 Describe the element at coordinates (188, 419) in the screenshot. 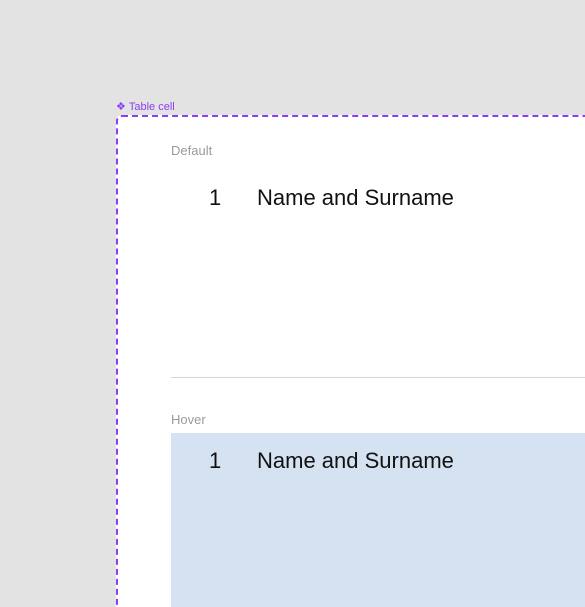

I see `variant-label-hover: Hover` at that location.